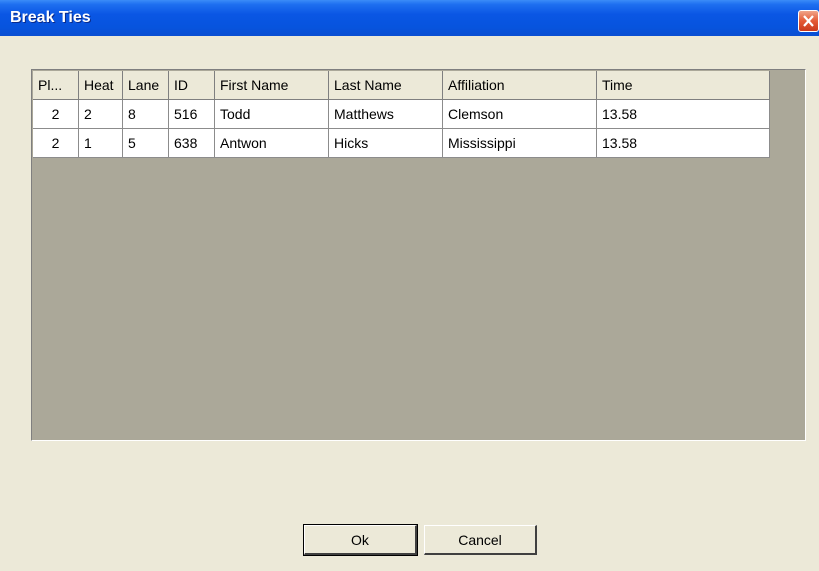 Image resolution: width=819 pixels, height=571 pixels. Describe the element at coordinates (683, 85) in the screenshot. I see `column-header-time: Time` at that location.